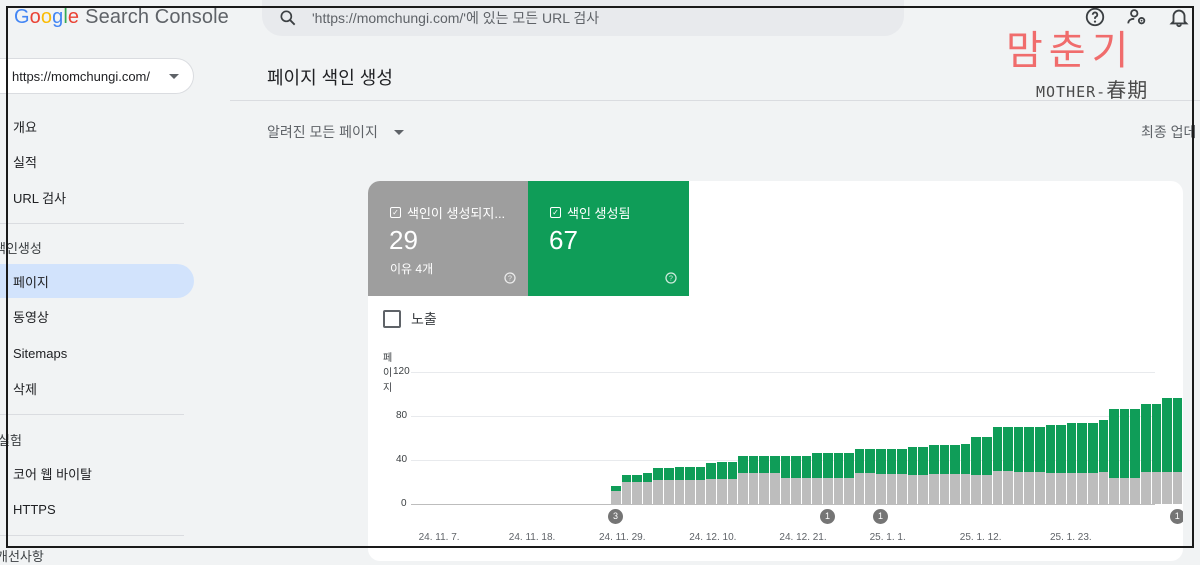  What do you see at coordinates (97, 388) in the screenshot?
I see `sidebar-item-removals: 삭제` at bounding box center [97, 388].